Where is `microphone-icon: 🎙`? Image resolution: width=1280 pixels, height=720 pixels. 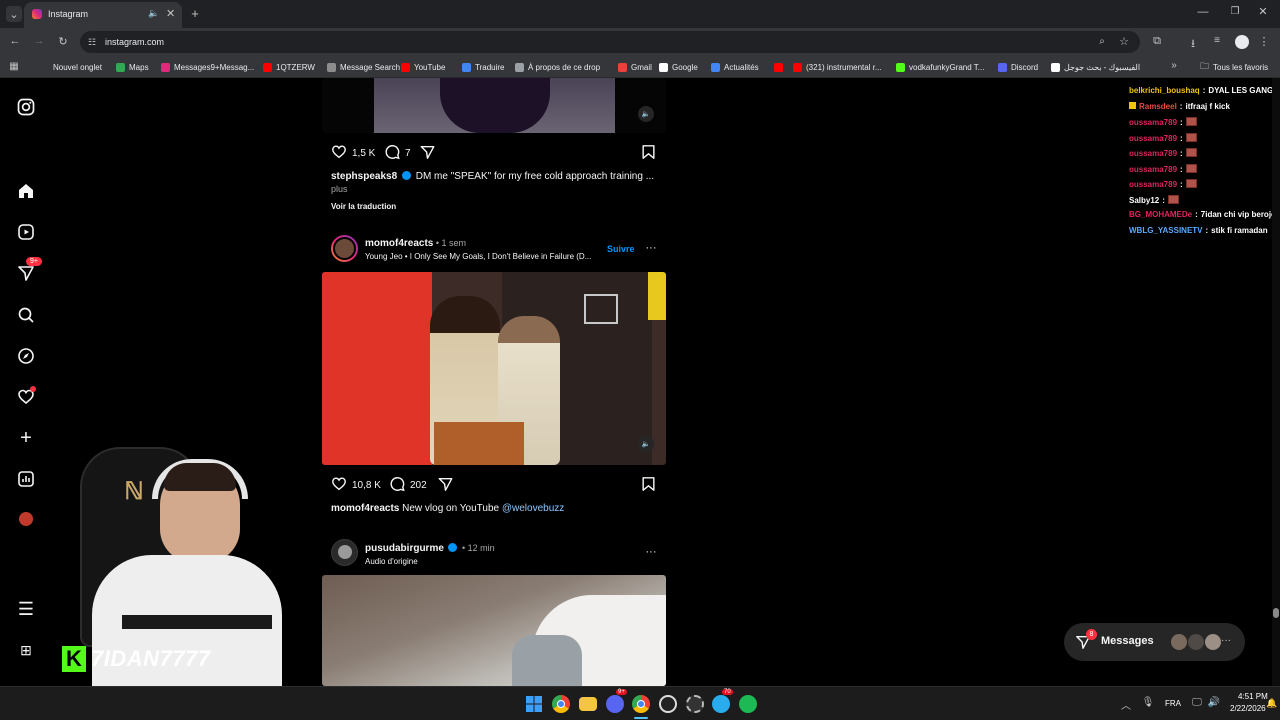 microphone-icon: 🎙 is located at coordinates (1148, 702).